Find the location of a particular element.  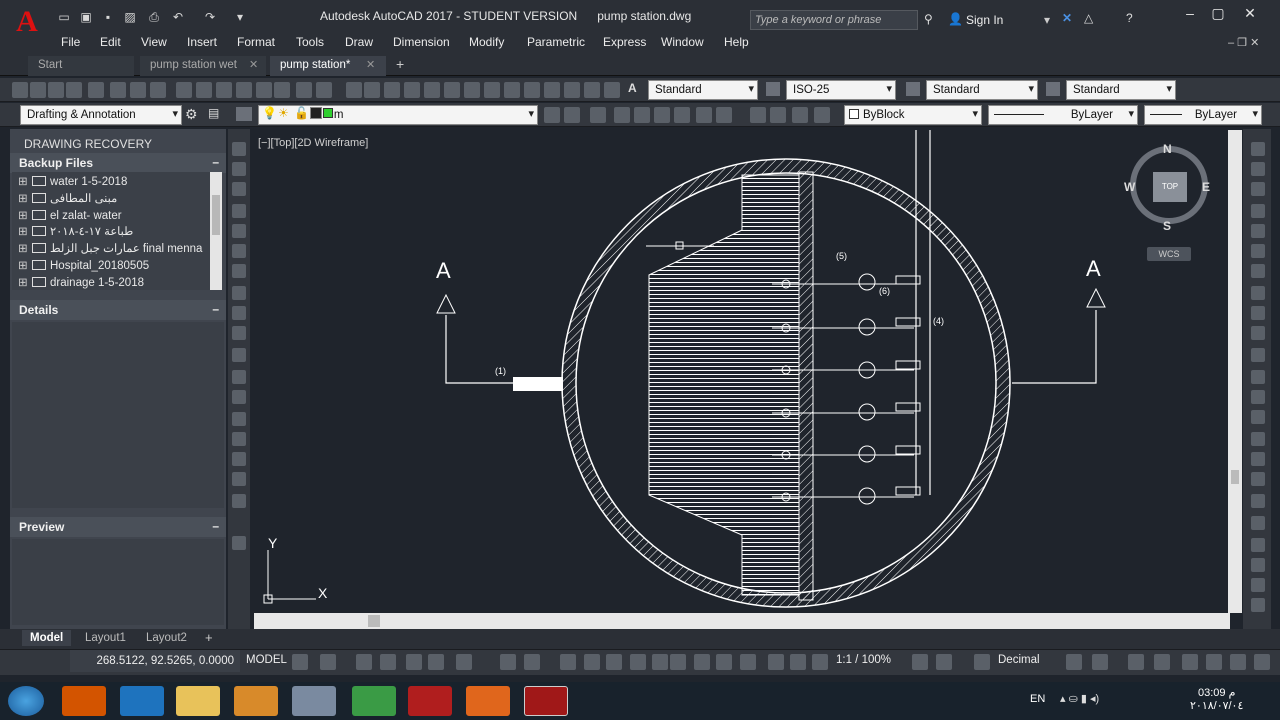

quickcalc-icon is located at coordinates (532, 90).